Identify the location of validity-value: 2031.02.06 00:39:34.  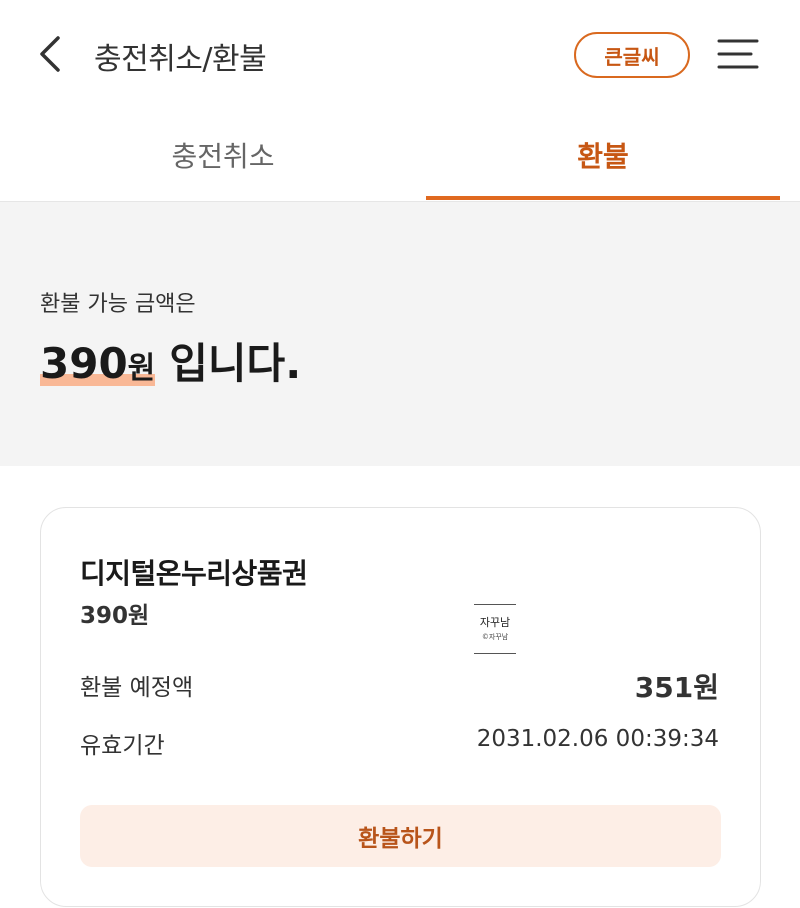
(597, 739).